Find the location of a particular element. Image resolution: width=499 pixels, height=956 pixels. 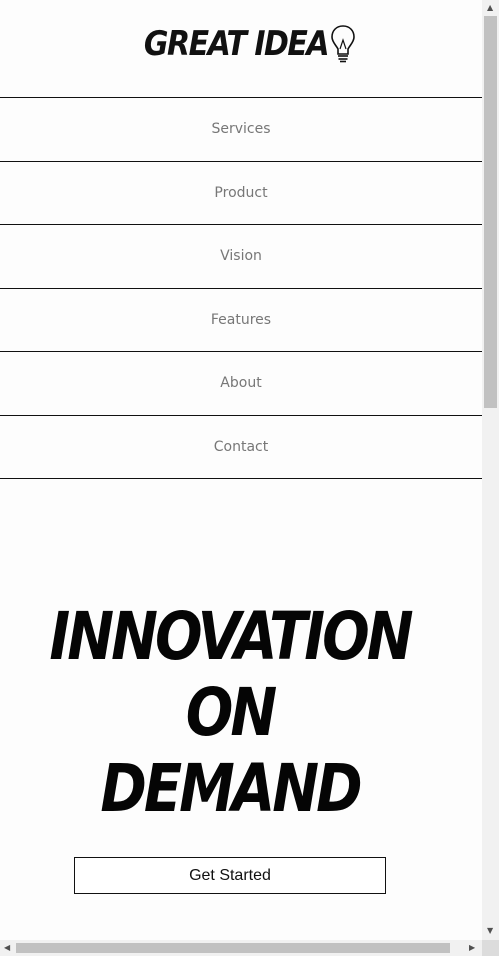

nav-item-label: About is located at coordinates (241, 383).